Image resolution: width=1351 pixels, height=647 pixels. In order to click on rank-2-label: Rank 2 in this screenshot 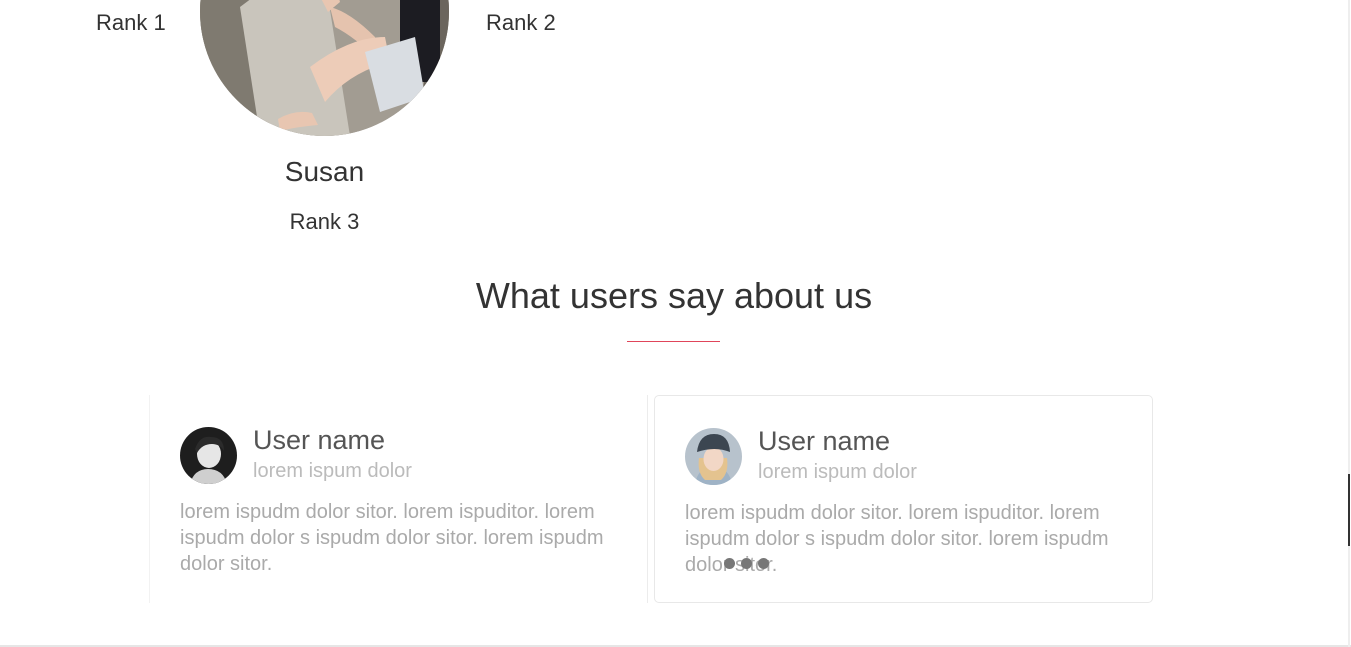, I will do `click(521, 22)`.